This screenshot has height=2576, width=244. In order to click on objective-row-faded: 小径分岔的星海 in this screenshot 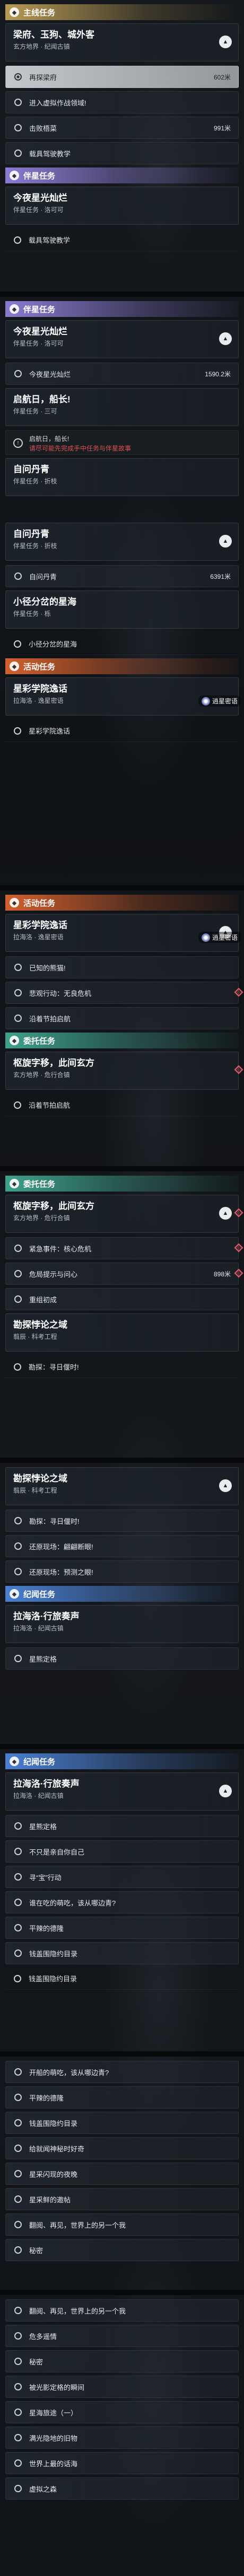, I will do `click(122, 644)`.